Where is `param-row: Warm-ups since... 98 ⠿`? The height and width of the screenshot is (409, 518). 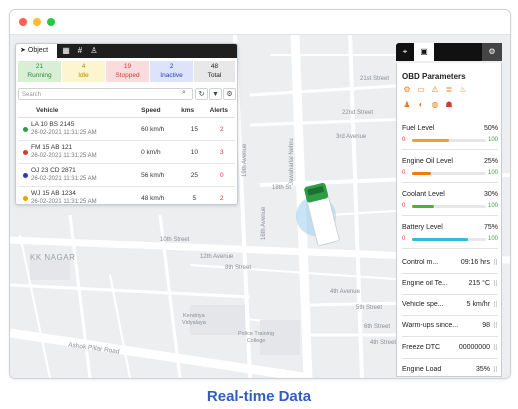 param-row: Warm-ups since... 98 ⠿ is located at coordinates (450, 329).